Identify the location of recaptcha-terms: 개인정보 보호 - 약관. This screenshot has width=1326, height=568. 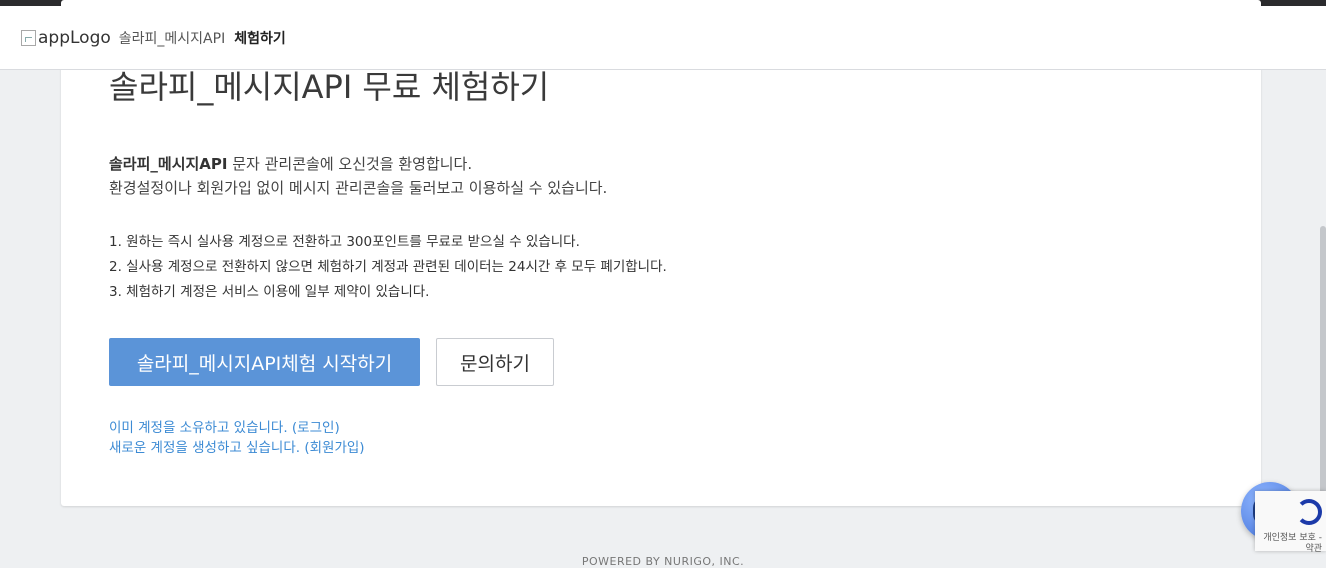
(1292, 543).